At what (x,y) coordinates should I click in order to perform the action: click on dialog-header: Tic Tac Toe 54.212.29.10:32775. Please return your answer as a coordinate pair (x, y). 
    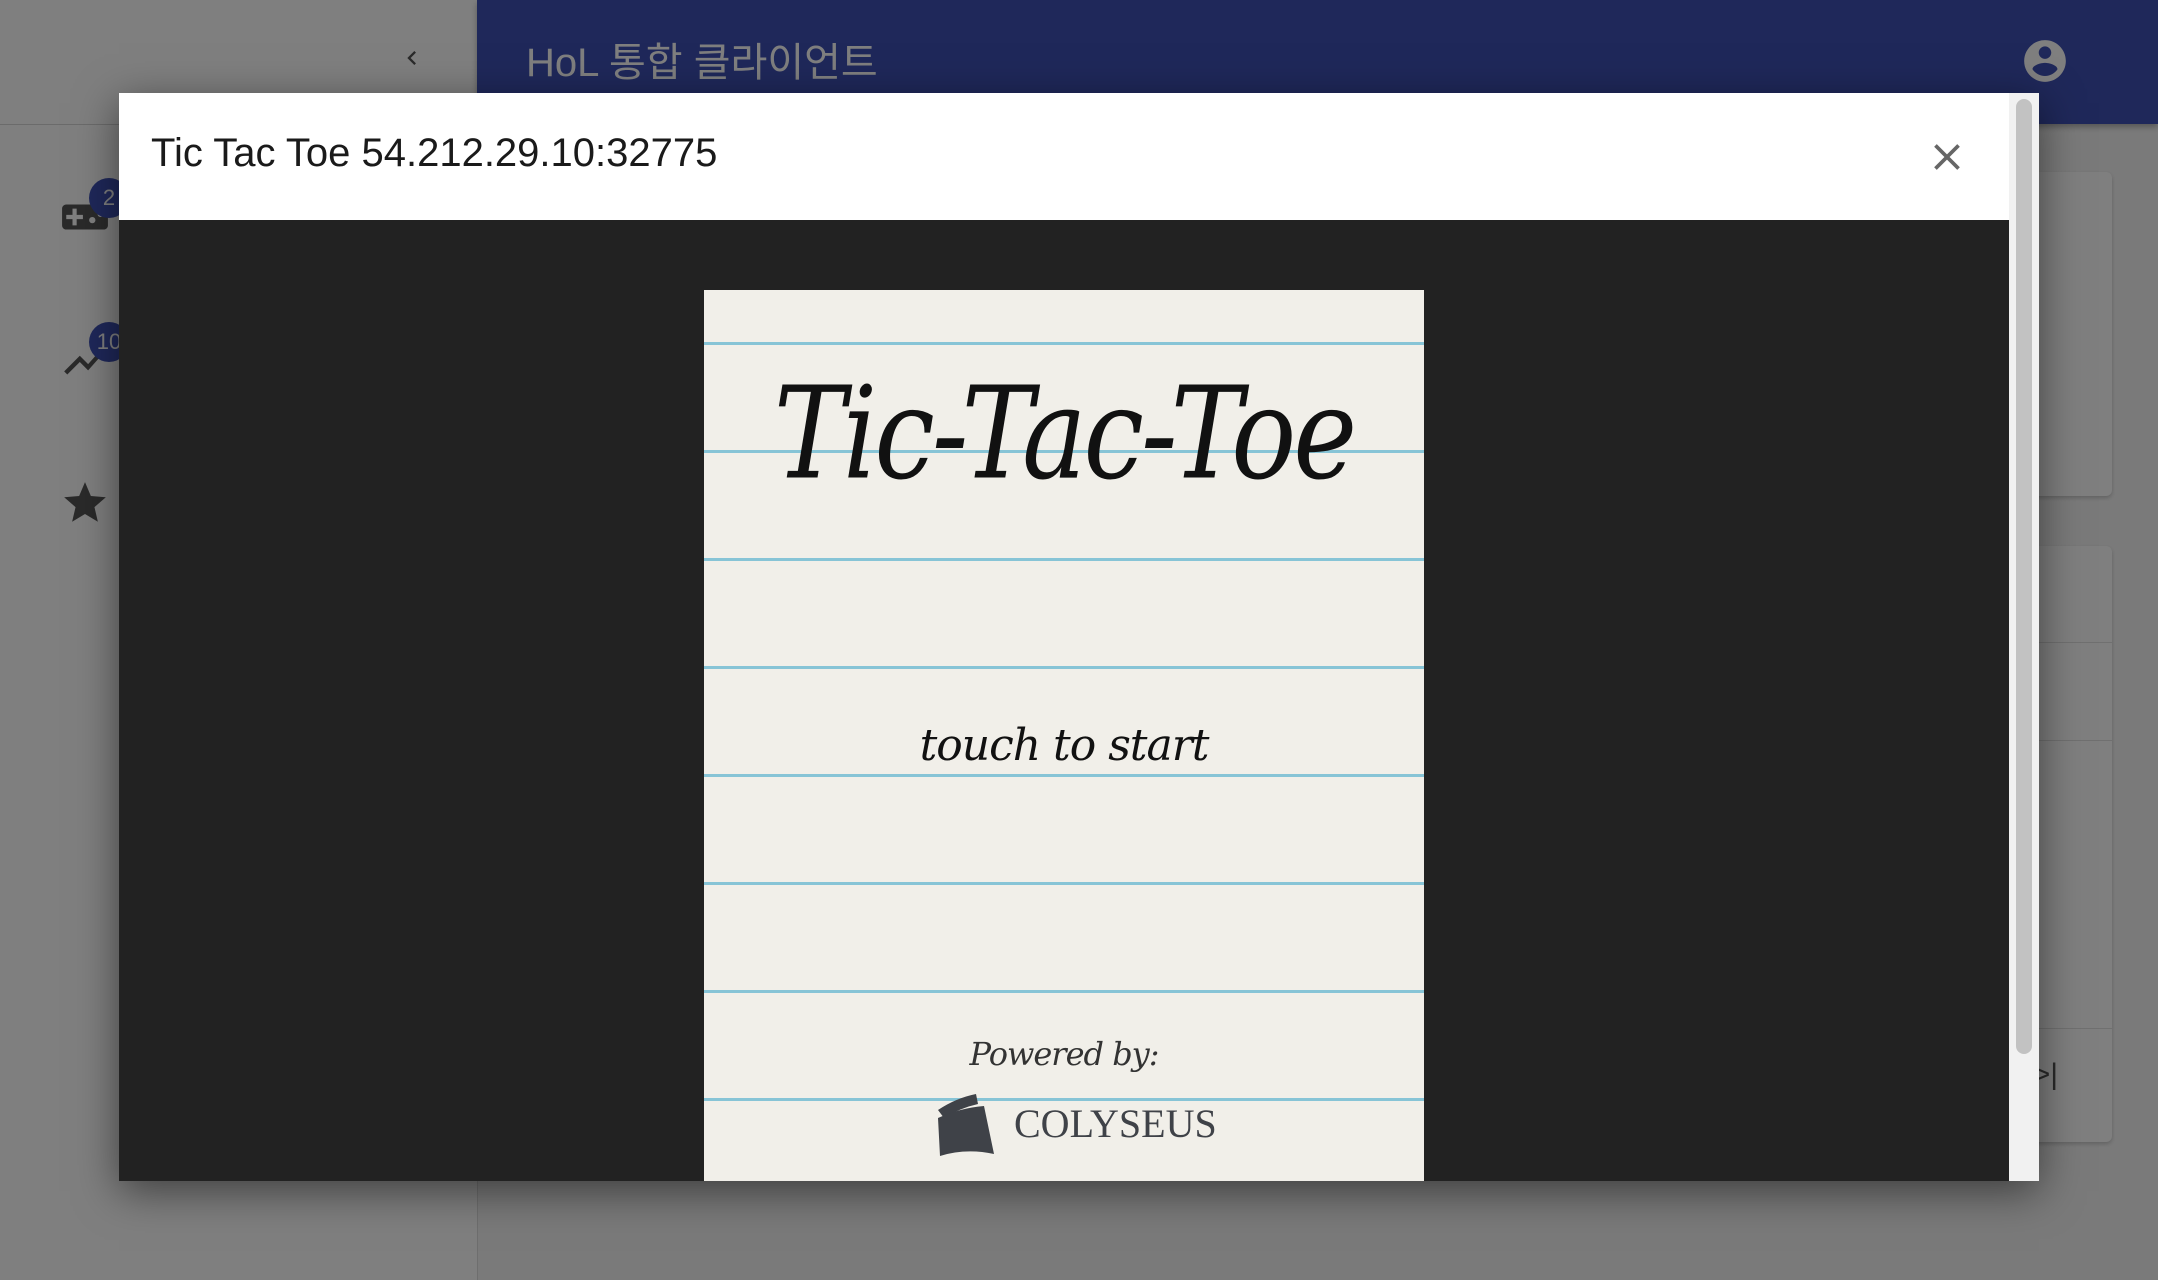
    Looking at the image, I should click on (1064, 156).